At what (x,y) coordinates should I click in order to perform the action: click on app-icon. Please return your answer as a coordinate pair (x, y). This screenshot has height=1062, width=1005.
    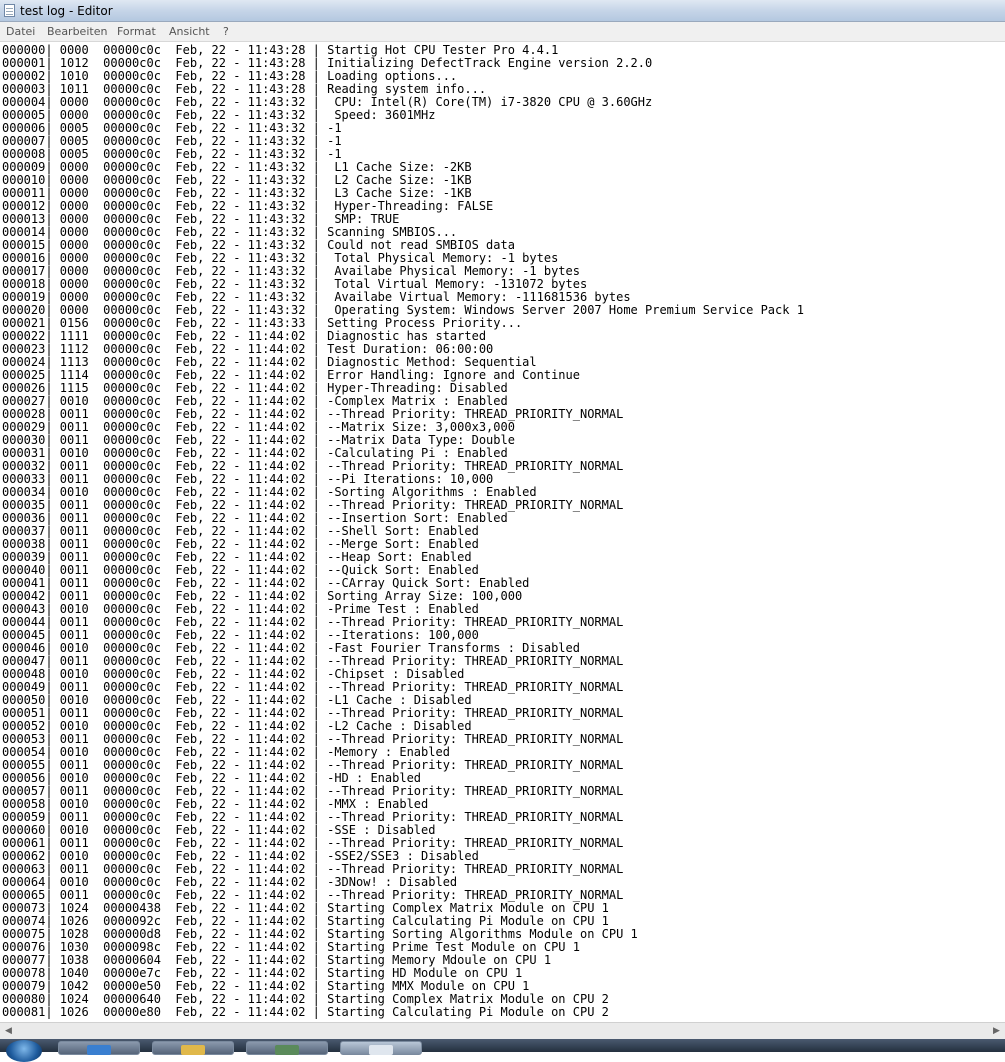
    Looking at the image, I should click on (287, 1050).